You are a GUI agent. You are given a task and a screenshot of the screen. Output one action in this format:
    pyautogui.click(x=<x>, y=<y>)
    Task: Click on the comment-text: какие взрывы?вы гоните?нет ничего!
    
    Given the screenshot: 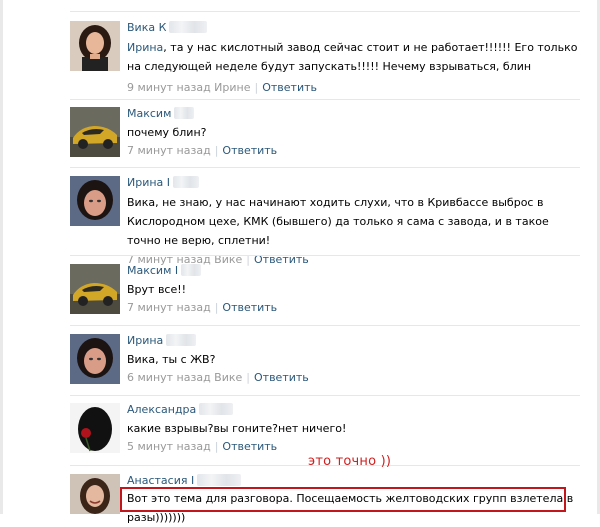 What is the action you would take?
    pyautogui.click(x=237, y=428)
    